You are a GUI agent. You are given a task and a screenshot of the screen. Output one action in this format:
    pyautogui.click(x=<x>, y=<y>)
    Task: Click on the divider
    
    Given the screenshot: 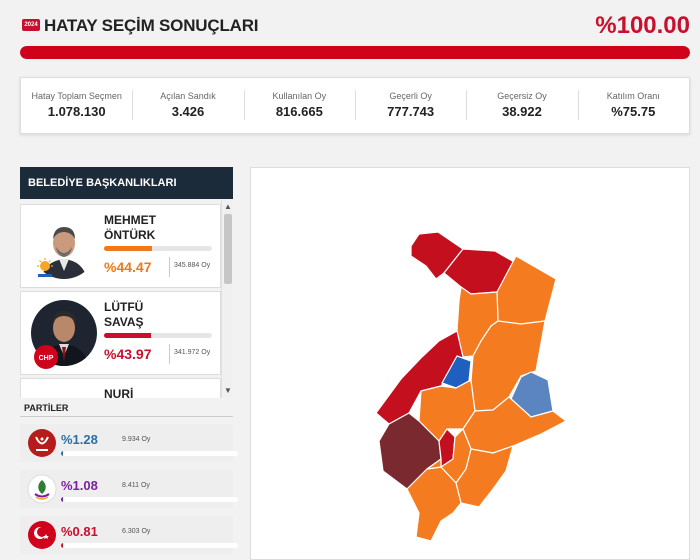 What is the action you would take?
    pyautogui.click(x=126, y=416)
    